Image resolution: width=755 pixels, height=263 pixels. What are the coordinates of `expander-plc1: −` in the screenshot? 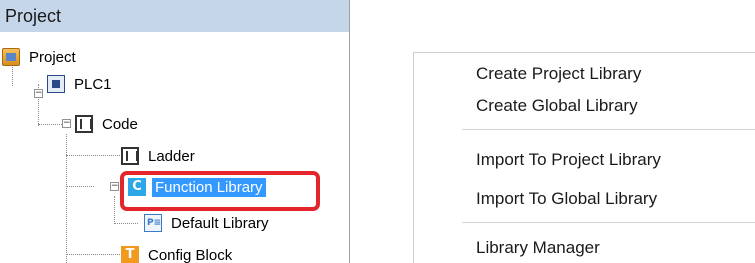 It's located at (38, 93).